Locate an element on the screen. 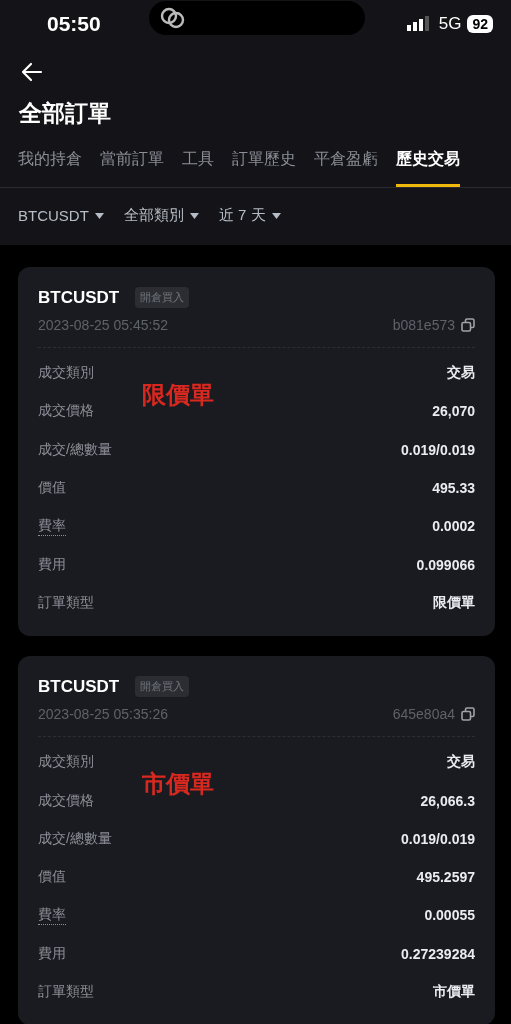 This screenshot has height=1024, width=511. back-button is located at coordinates (32, 72).